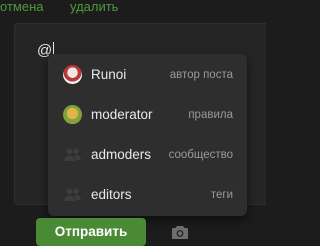  I want to click on mention-item-admoders: admoders сообщество, so click(147, 155).